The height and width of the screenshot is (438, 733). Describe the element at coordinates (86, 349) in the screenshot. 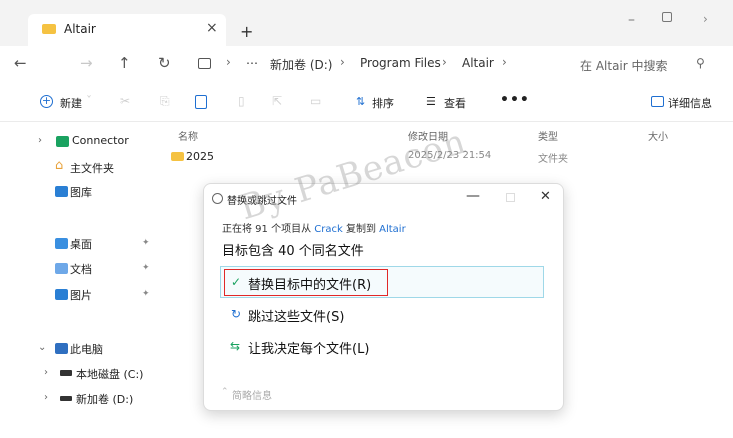

I see `sidebar-item-this-pc: 此电脑` at that location.